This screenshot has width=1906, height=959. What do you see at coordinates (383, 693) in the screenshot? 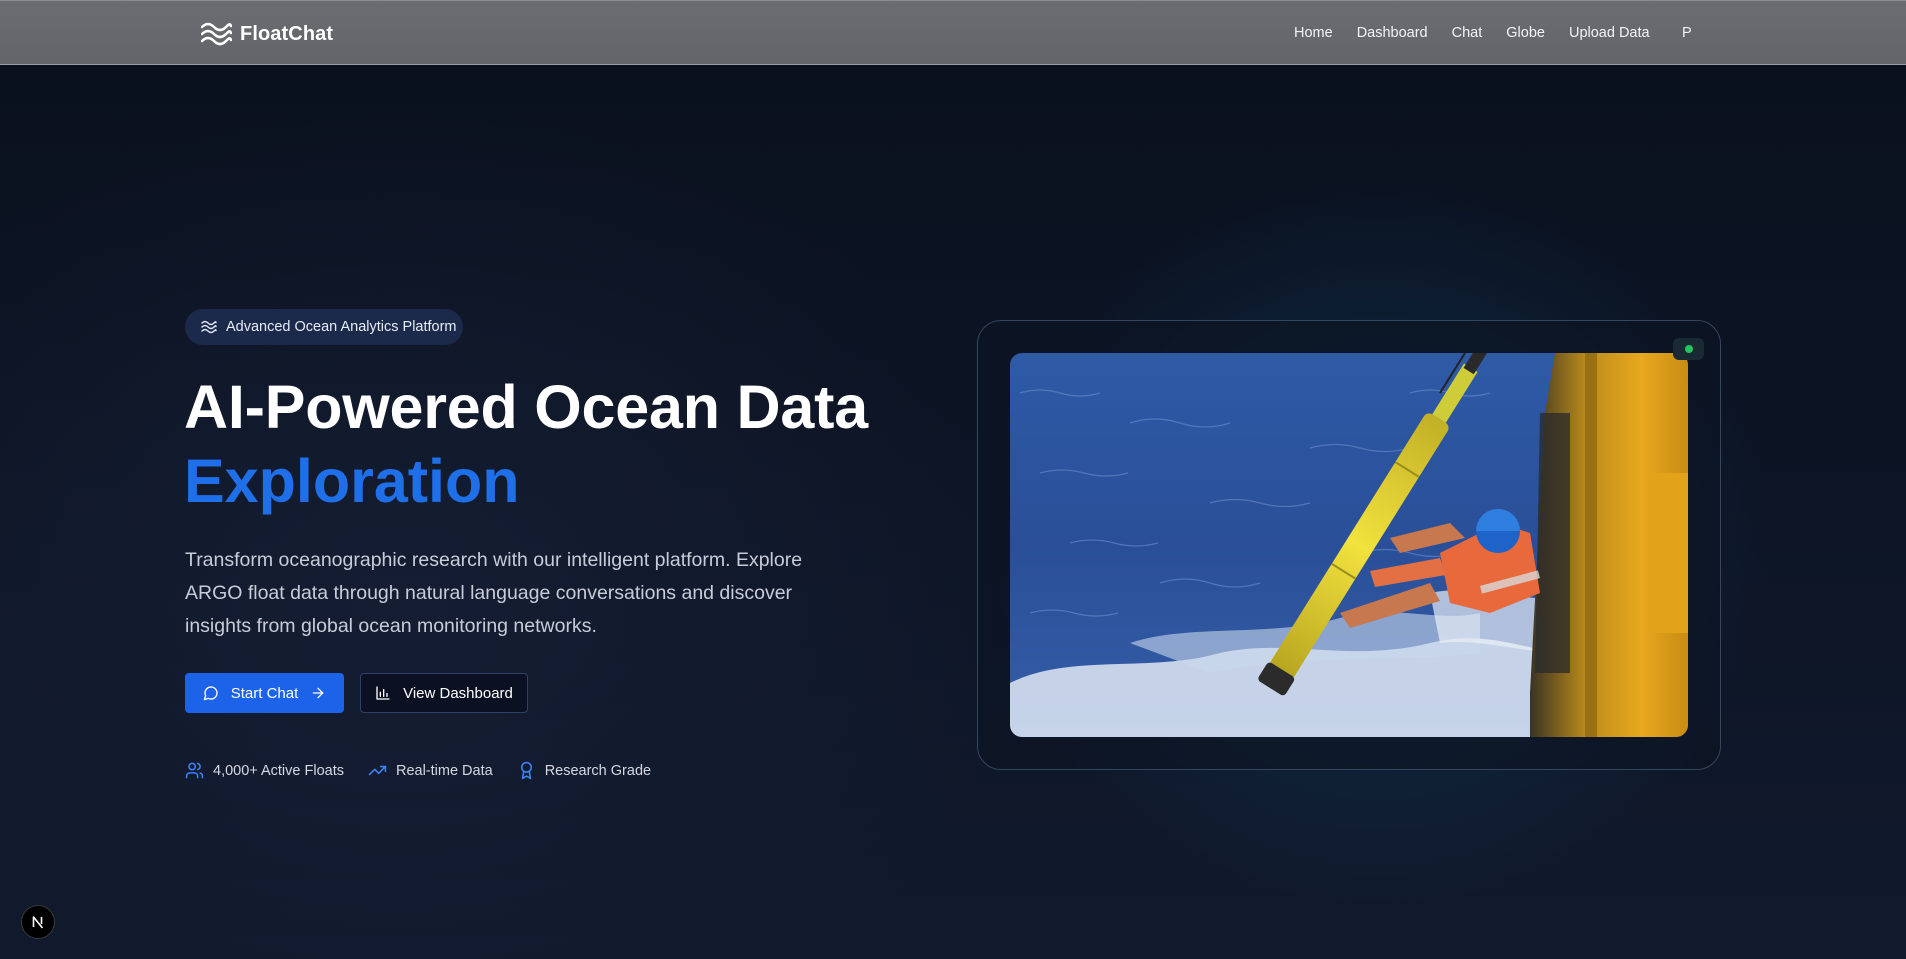
I see `bar-chart-icon` at bounding box center [383, 693].